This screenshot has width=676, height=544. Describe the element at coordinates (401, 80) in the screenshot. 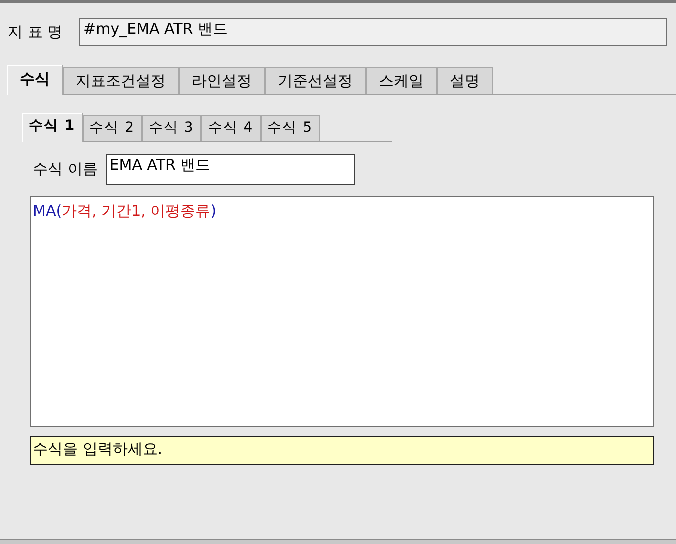

I see `tab: 스케일` at that location.